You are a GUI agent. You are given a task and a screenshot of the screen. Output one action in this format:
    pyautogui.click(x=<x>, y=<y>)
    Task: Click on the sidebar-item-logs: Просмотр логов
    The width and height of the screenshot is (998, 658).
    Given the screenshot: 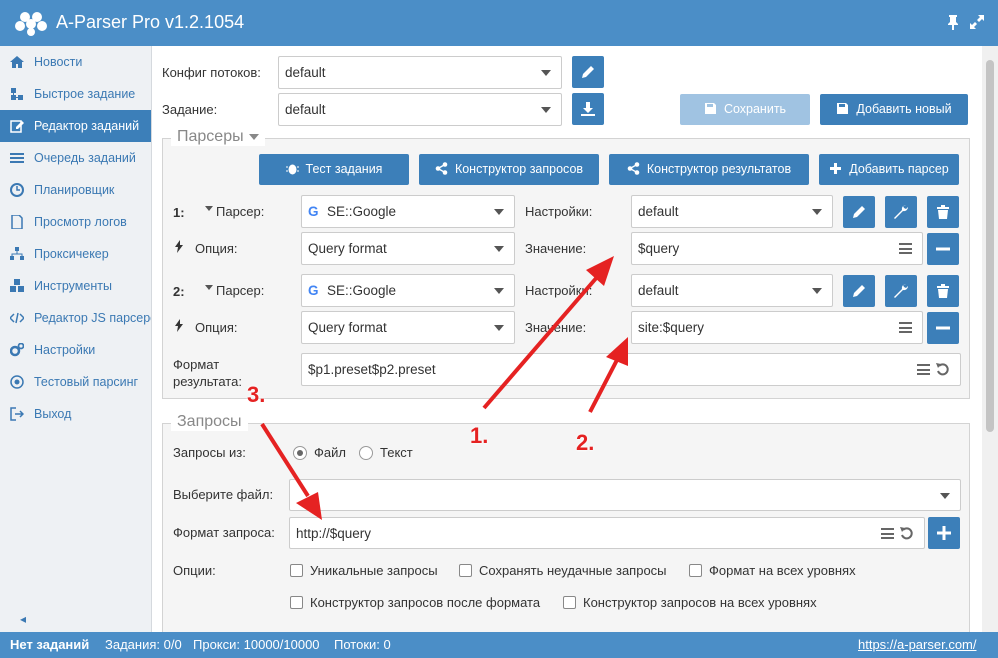 What is the action you would take?
    pyautogui.click(x=75, y=222)
    